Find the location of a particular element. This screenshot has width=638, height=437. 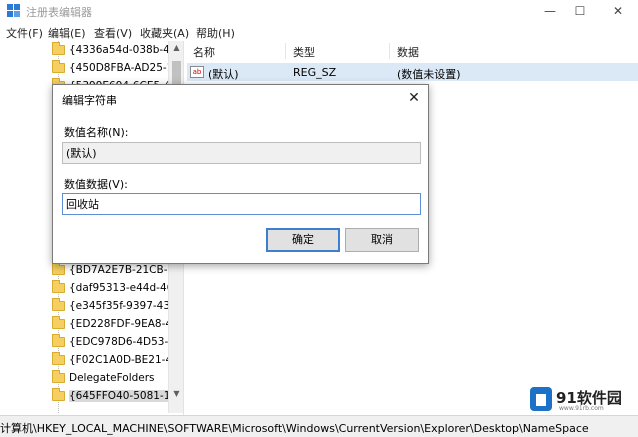

minimize-button: — is located at coordinates (550, 11).